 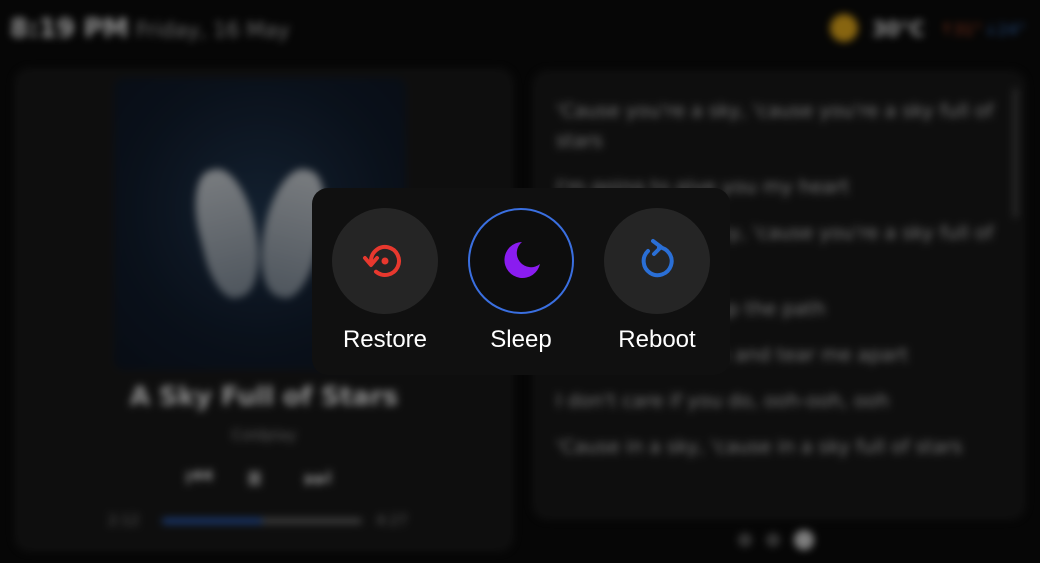 I want to click on page-indicator, so click(x=776, y=540).